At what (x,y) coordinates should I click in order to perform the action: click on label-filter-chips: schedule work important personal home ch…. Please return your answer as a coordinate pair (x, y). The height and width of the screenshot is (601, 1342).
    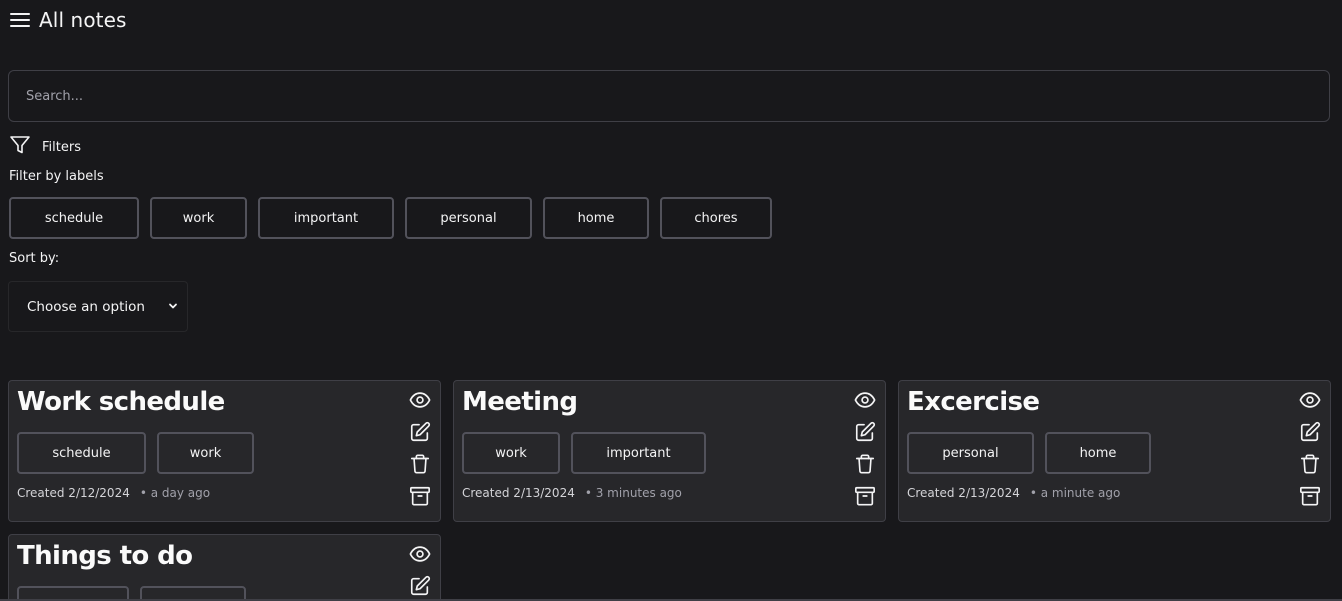
    Looking at the image, I should click on (390, 218).